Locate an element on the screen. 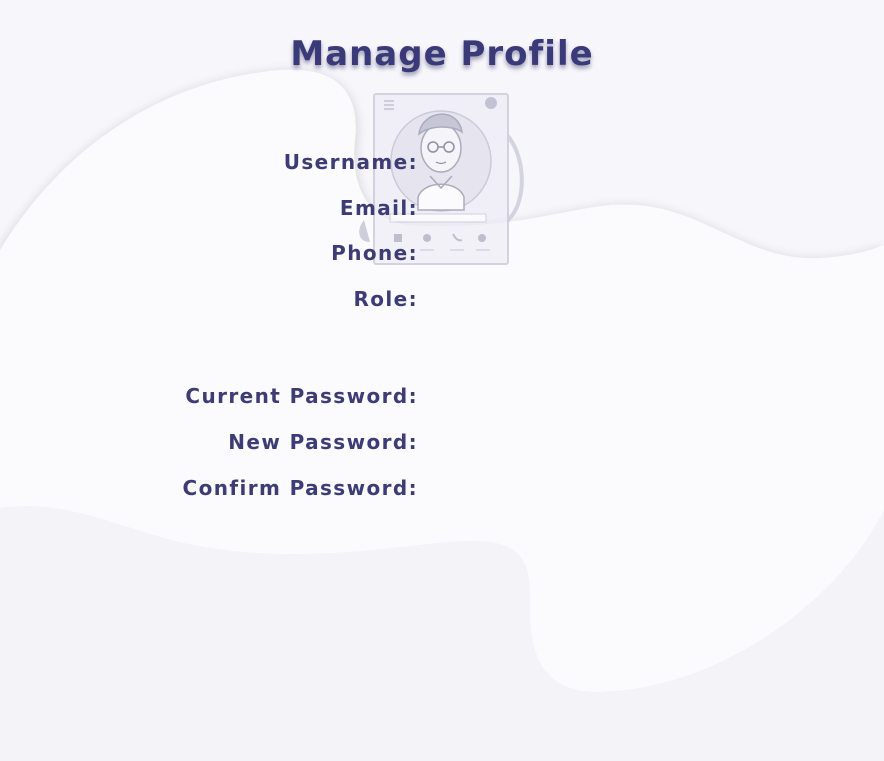 The height and width of the screenshot is (761, 884). role-label: Role: is located at coordinates (385, 299).